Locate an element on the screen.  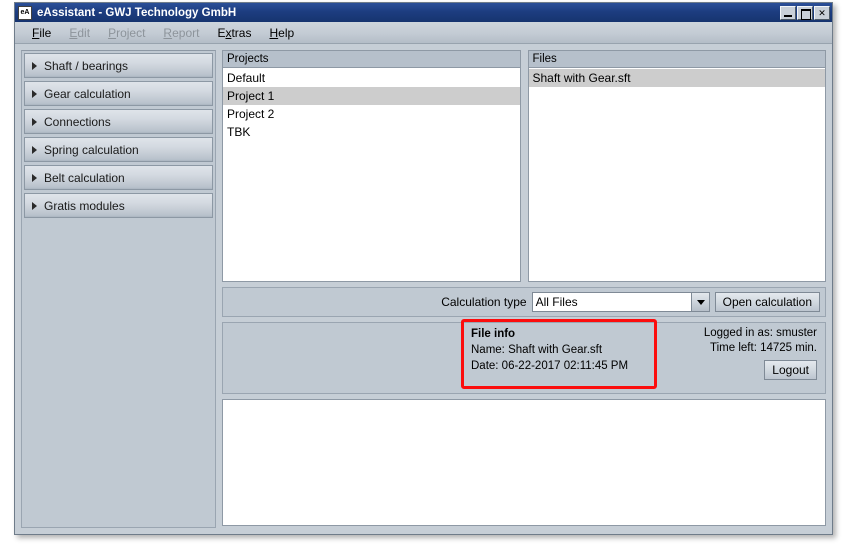
calculation-type-label: Calculation type is located at coordinates (484, 302).